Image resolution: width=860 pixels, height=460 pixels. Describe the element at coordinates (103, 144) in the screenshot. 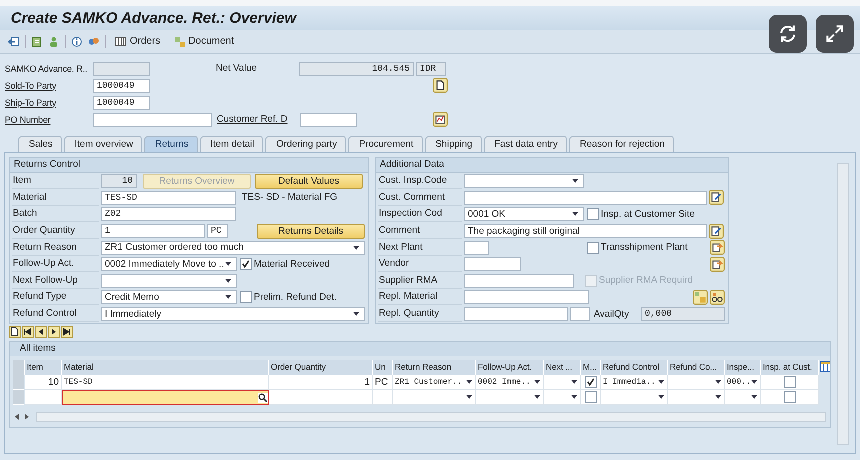

I see `tab: Item overview` at that location.